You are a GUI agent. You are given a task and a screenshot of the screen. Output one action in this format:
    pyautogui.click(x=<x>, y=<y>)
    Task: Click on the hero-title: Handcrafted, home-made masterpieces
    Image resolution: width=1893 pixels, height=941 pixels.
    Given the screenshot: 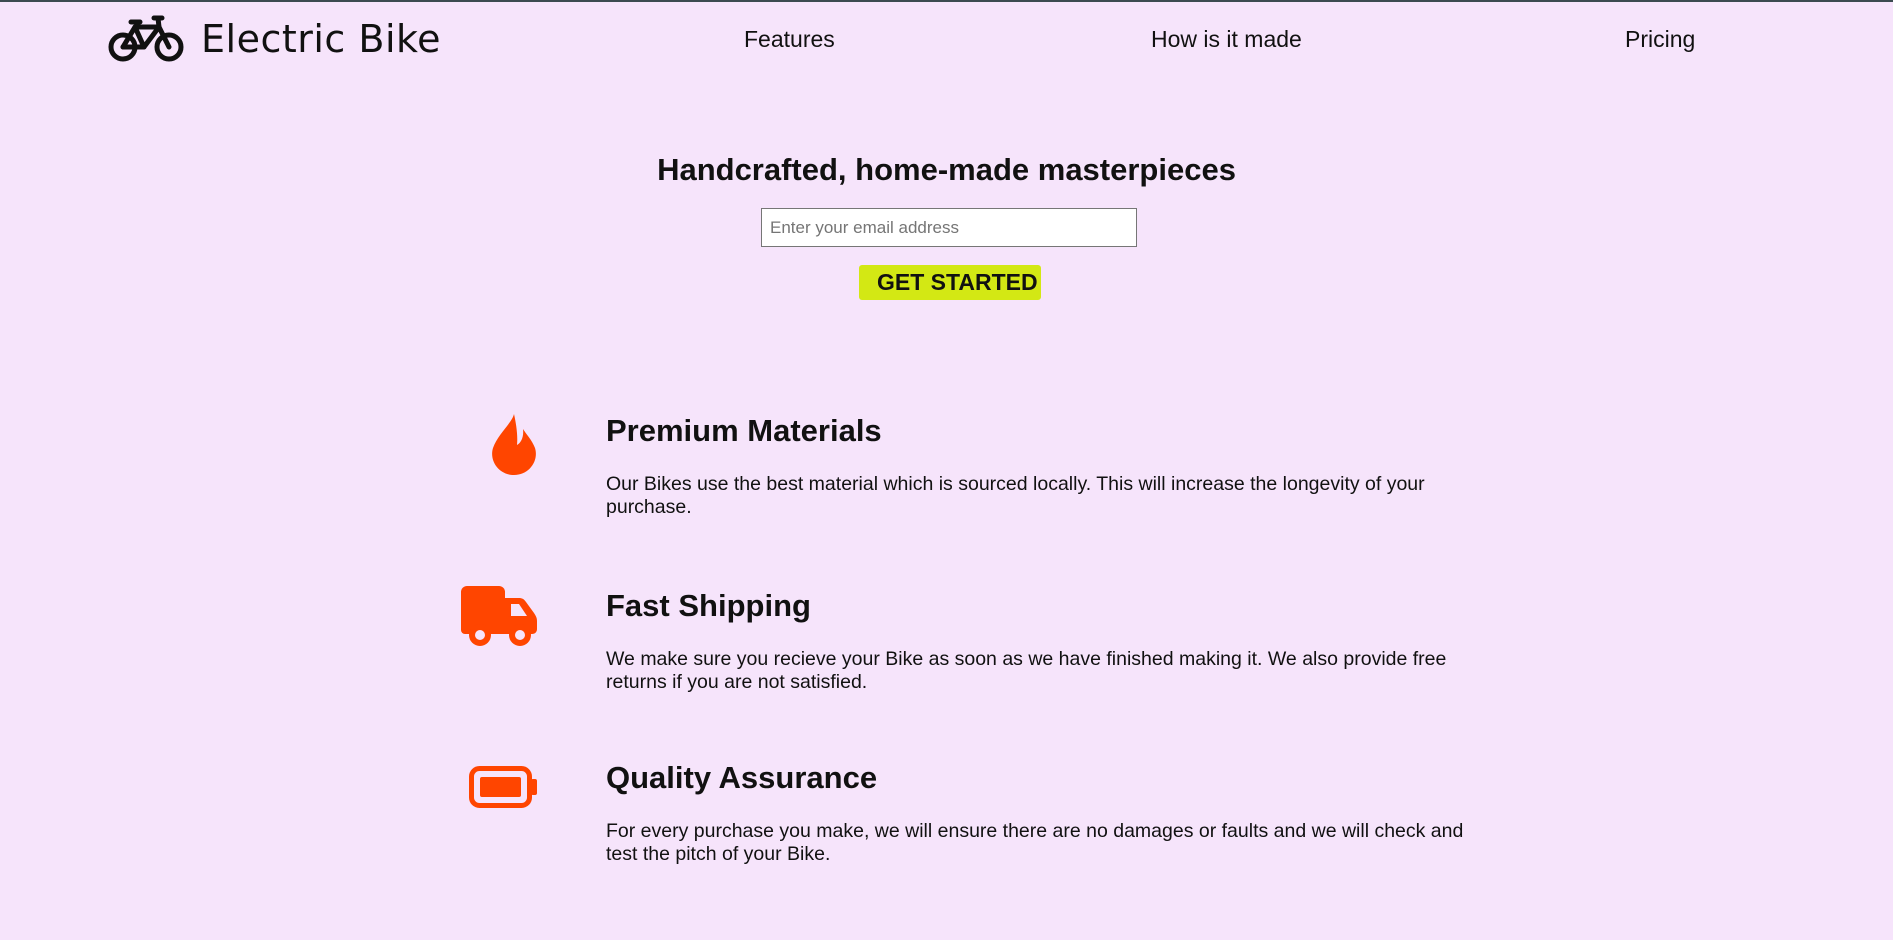 What is the action you would take?
    pyautogui.click(x=946, y=169)
    